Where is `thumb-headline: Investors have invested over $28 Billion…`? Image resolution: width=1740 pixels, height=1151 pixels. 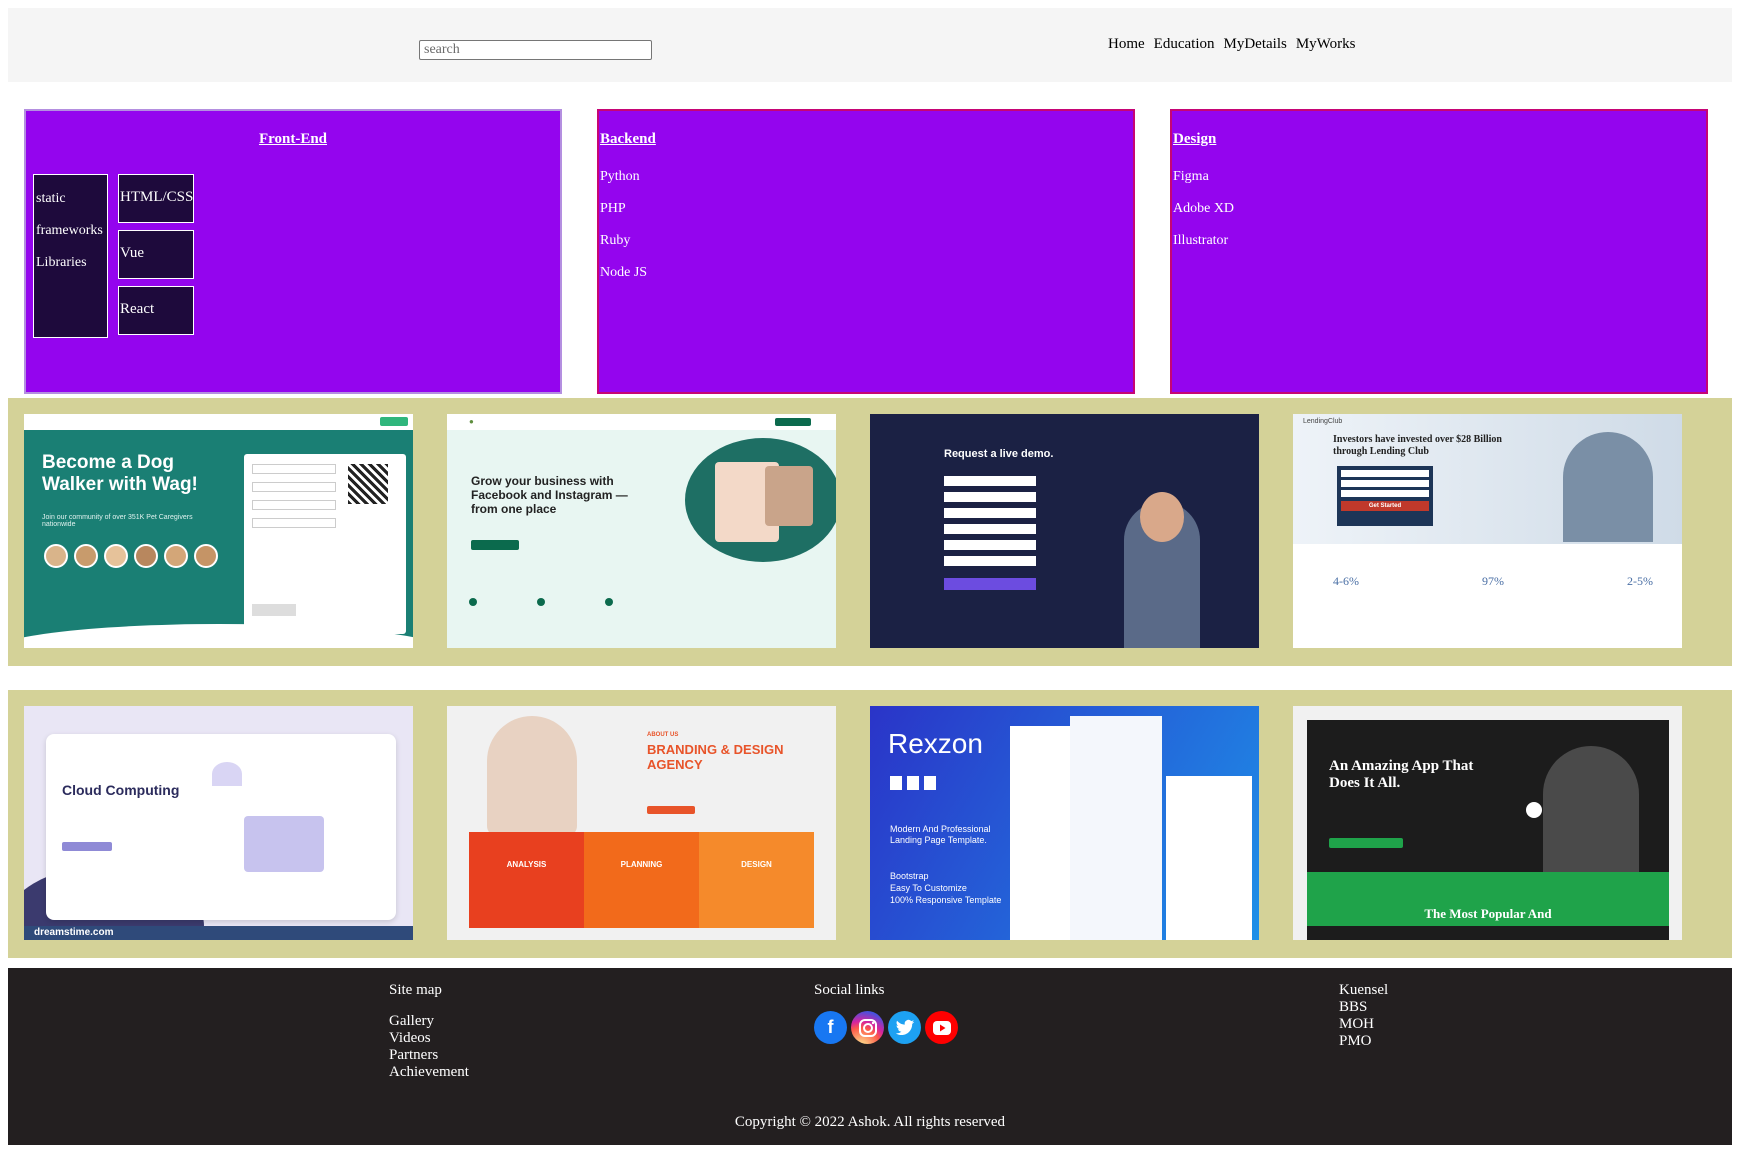
thumb-headline: Investors have invested over $28 Billion… is located at coordinates (1417, 445).